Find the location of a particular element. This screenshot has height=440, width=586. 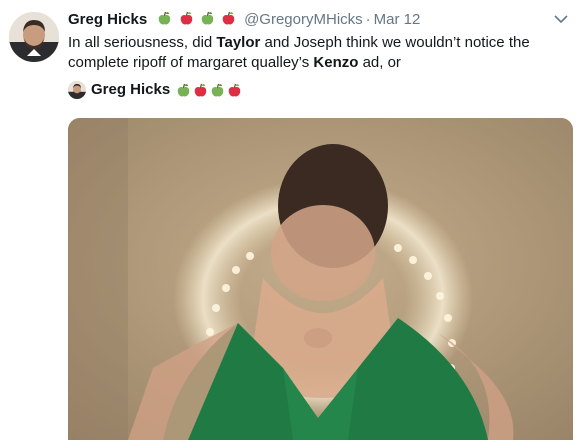

avatar-image is located at coordinates (34, 37).